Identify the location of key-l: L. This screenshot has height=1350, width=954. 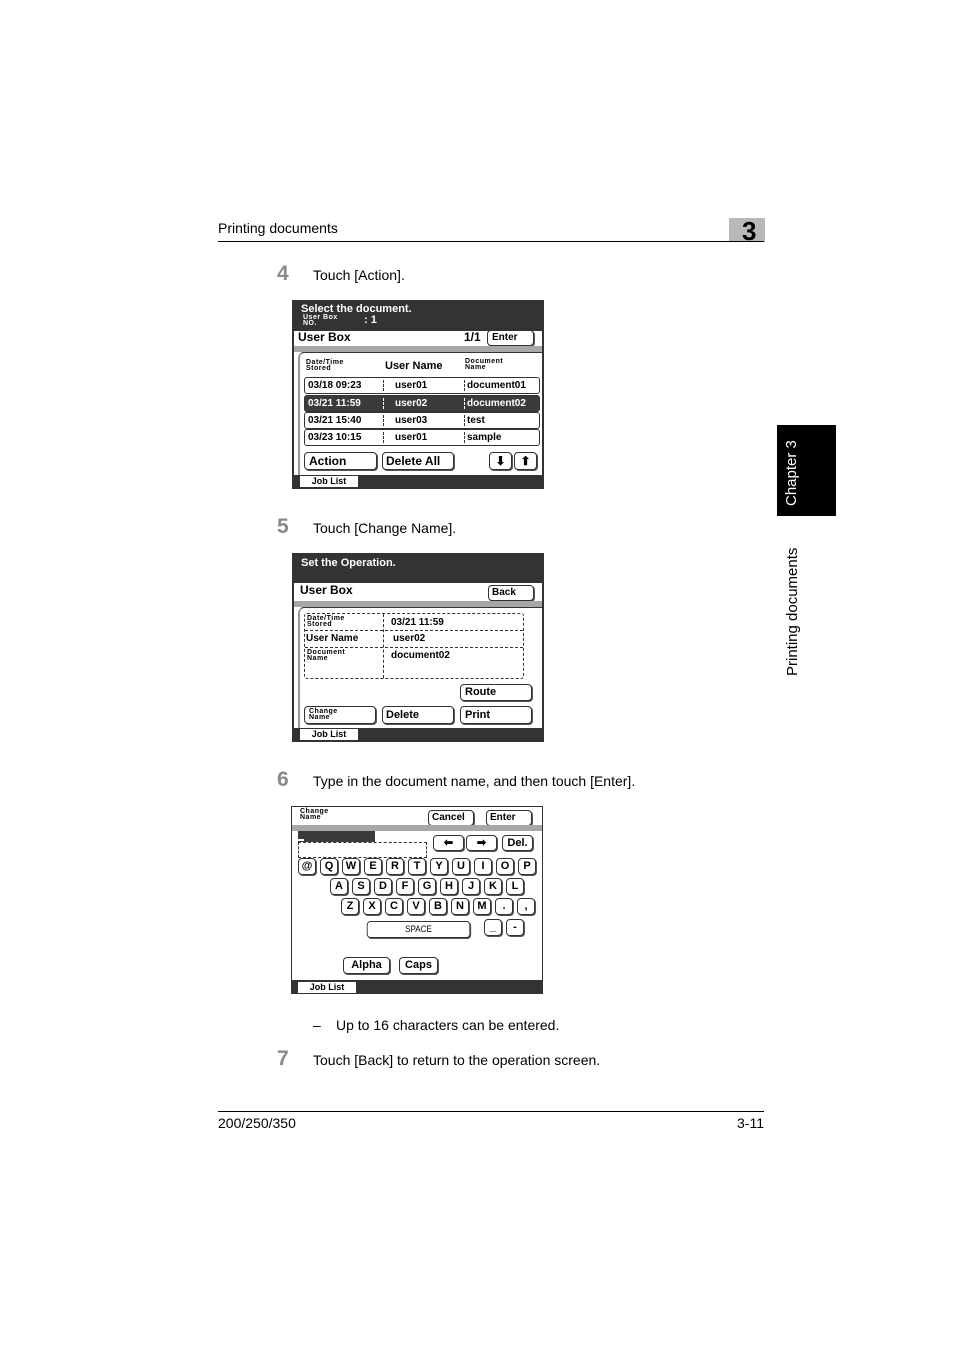
(515, 886).